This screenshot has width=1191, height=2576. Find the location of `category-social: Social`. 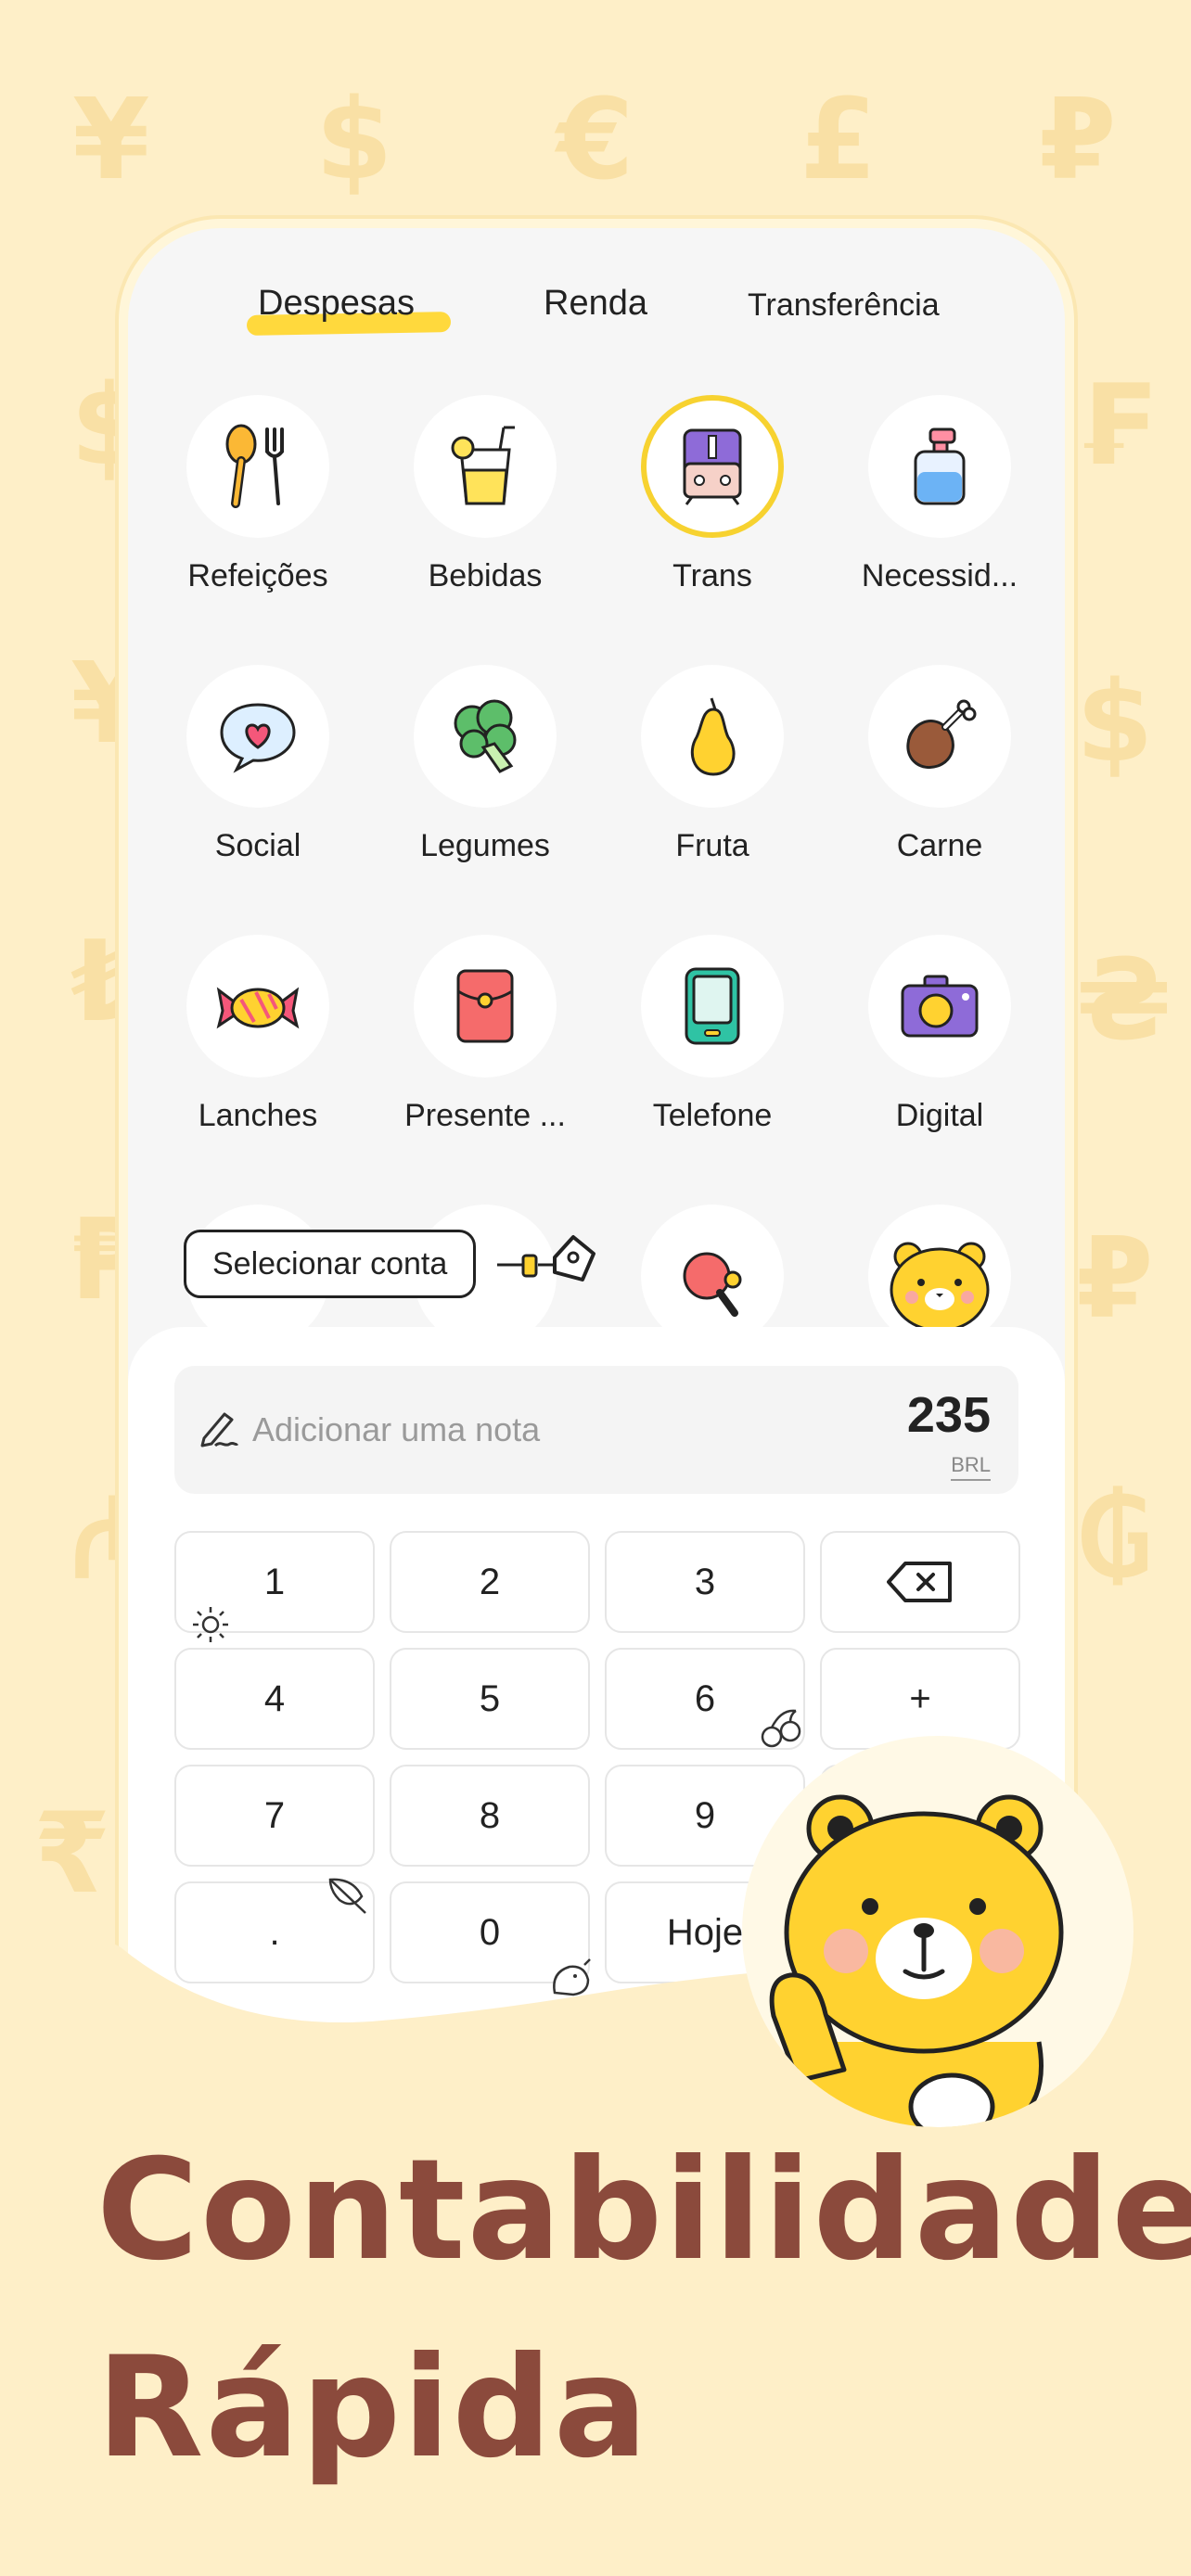

category-social: Social is located at coordinates (258, 764).